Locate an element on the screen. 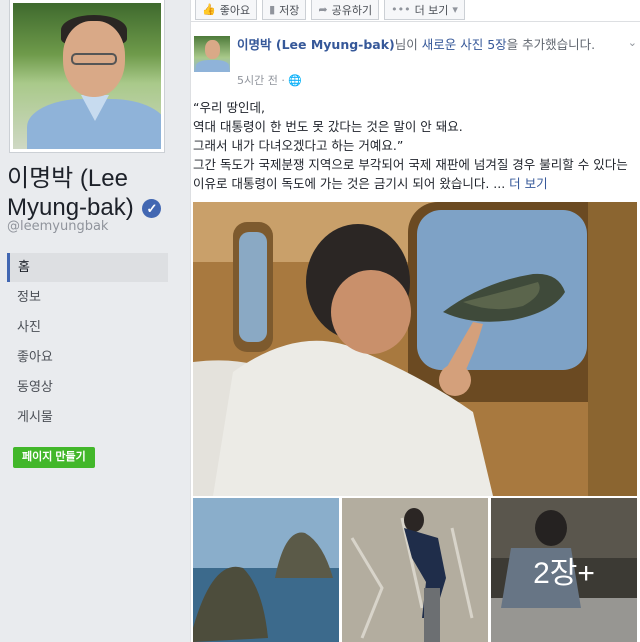  more-button: ••• 더 보기 ▾ is located at coordinates (424, 10).